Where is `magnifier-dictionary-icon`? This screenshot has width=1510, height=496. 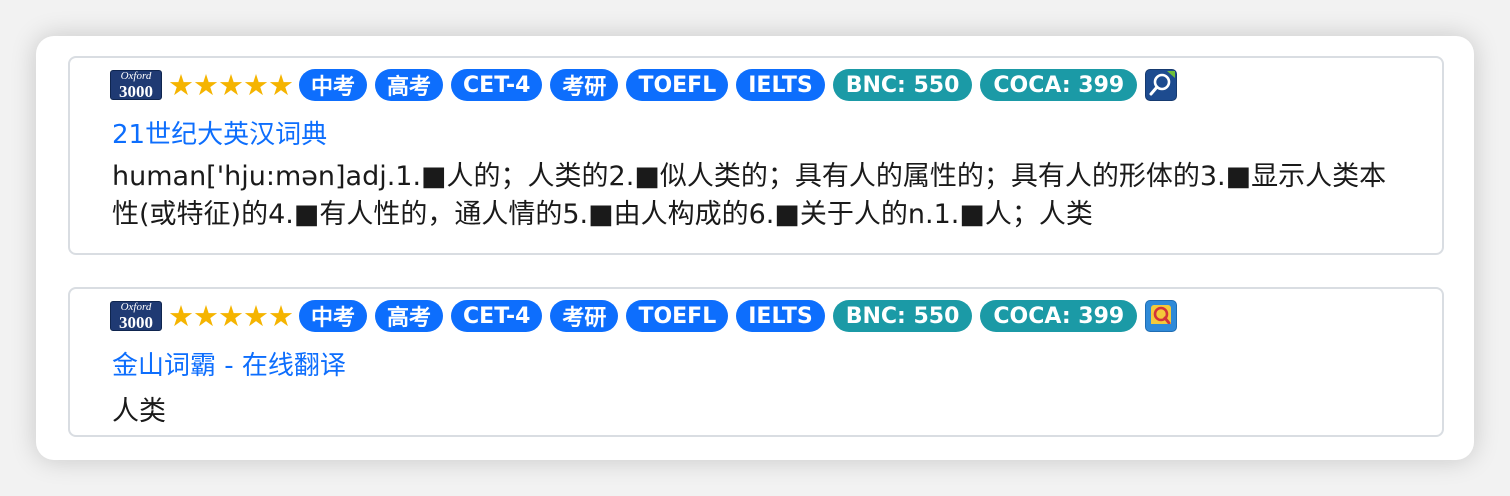
magnifier-dictionary-icon is located at coordinates (1161, 85).